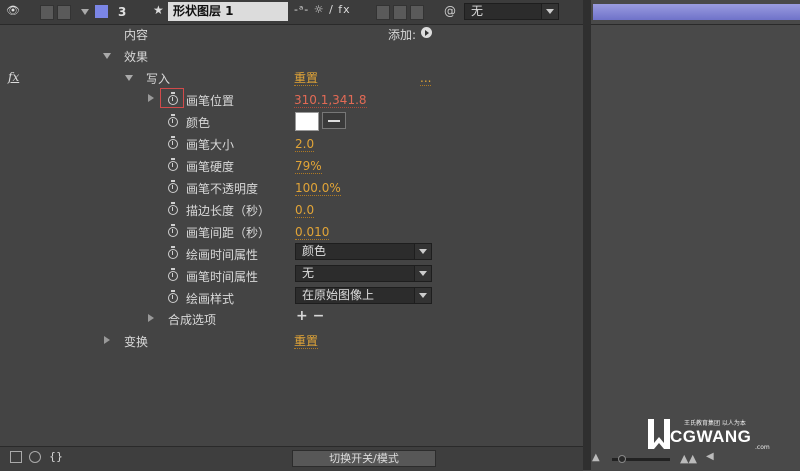  I want to click on brush-position-label: 画笔位置, so click(210, 101).